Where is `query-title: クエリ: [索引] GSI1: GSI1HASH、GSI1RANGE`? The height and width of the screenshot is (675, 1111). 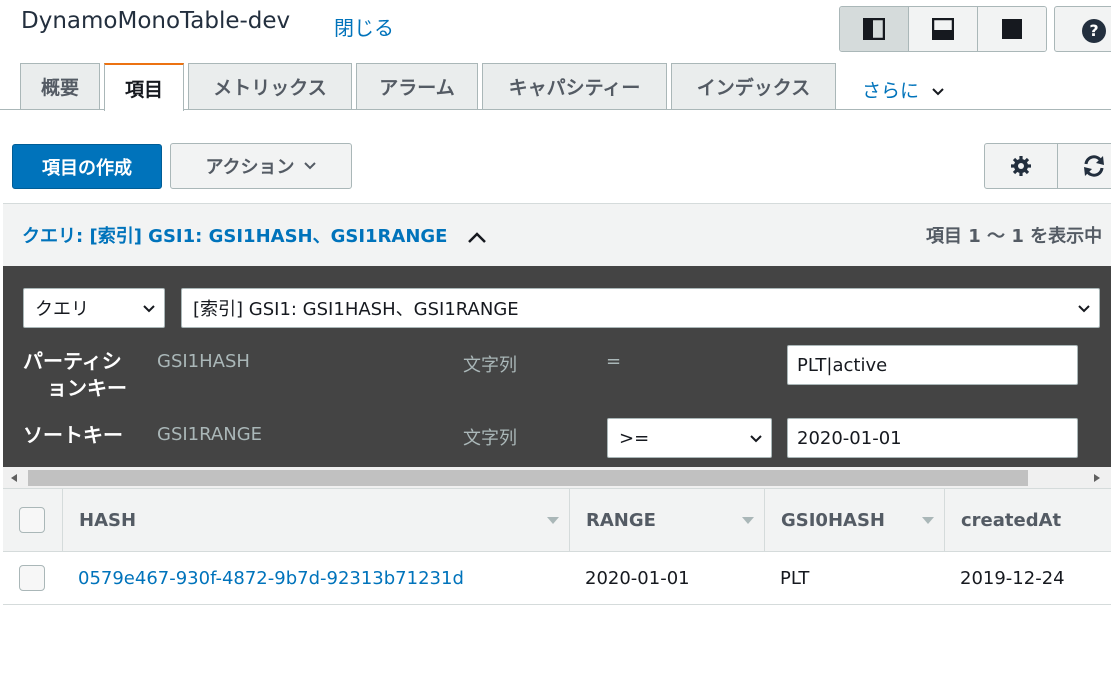
query-title: クエリ: [索引] GSI1: GSI1HASH、GSI1RANGE is located at coordinates (235, 236).